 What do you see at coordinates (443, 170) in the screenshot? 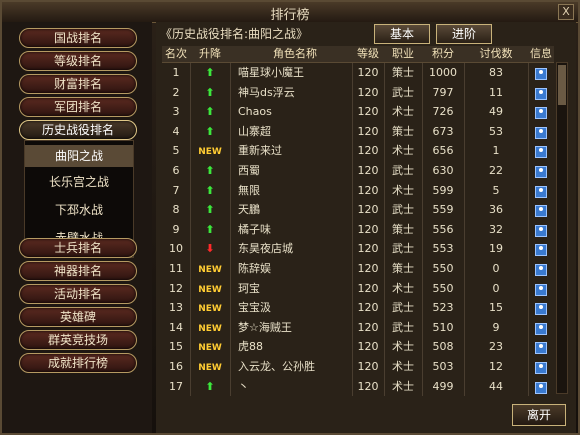
I see `score-cell: 630` at bounding box center [443, 170].